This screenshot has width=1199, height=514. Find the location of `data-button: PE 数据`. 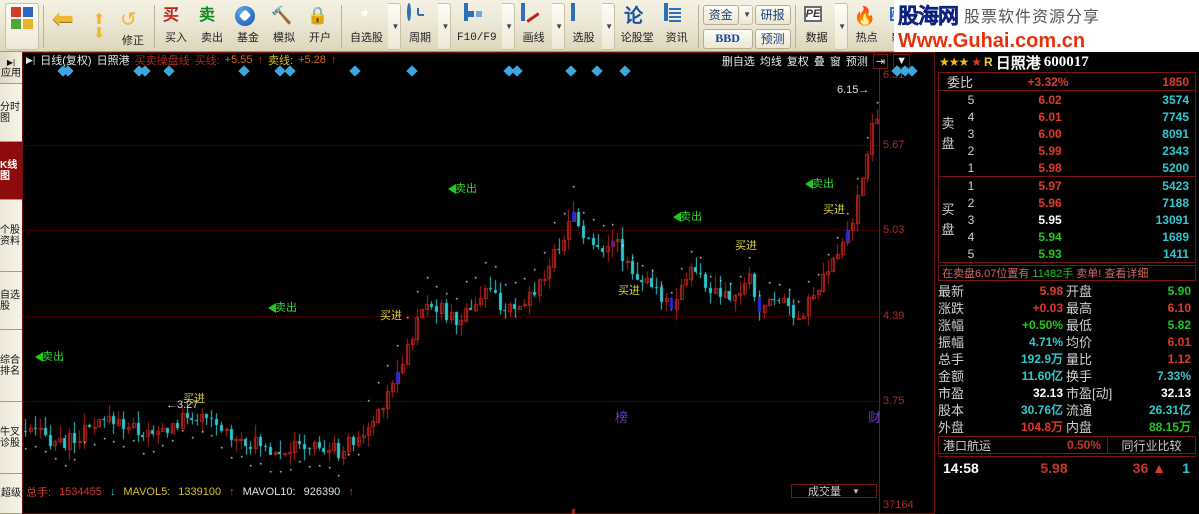

data-button: PE 数据 is located at coordinates (817, 26).